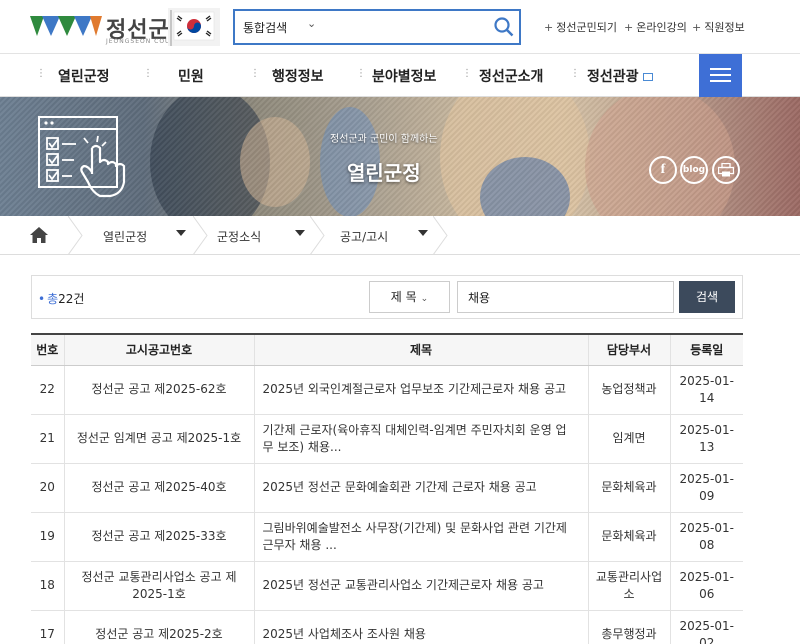  I want to click on cell-title-link: 2025년 외국인계절근로자 업무보조 기간제근로자 채용 공고, so click(421, 390).